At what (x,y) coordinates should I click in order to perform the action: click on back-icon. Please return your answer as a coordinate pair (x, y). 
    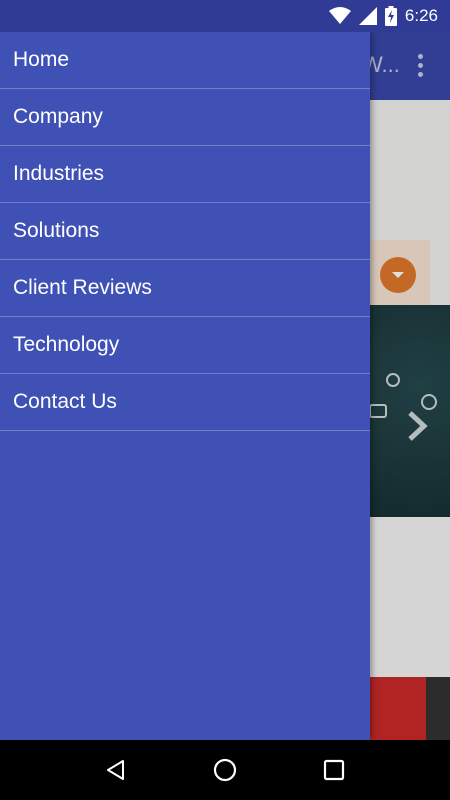
    Looking at the image, I should click on (116, 770).